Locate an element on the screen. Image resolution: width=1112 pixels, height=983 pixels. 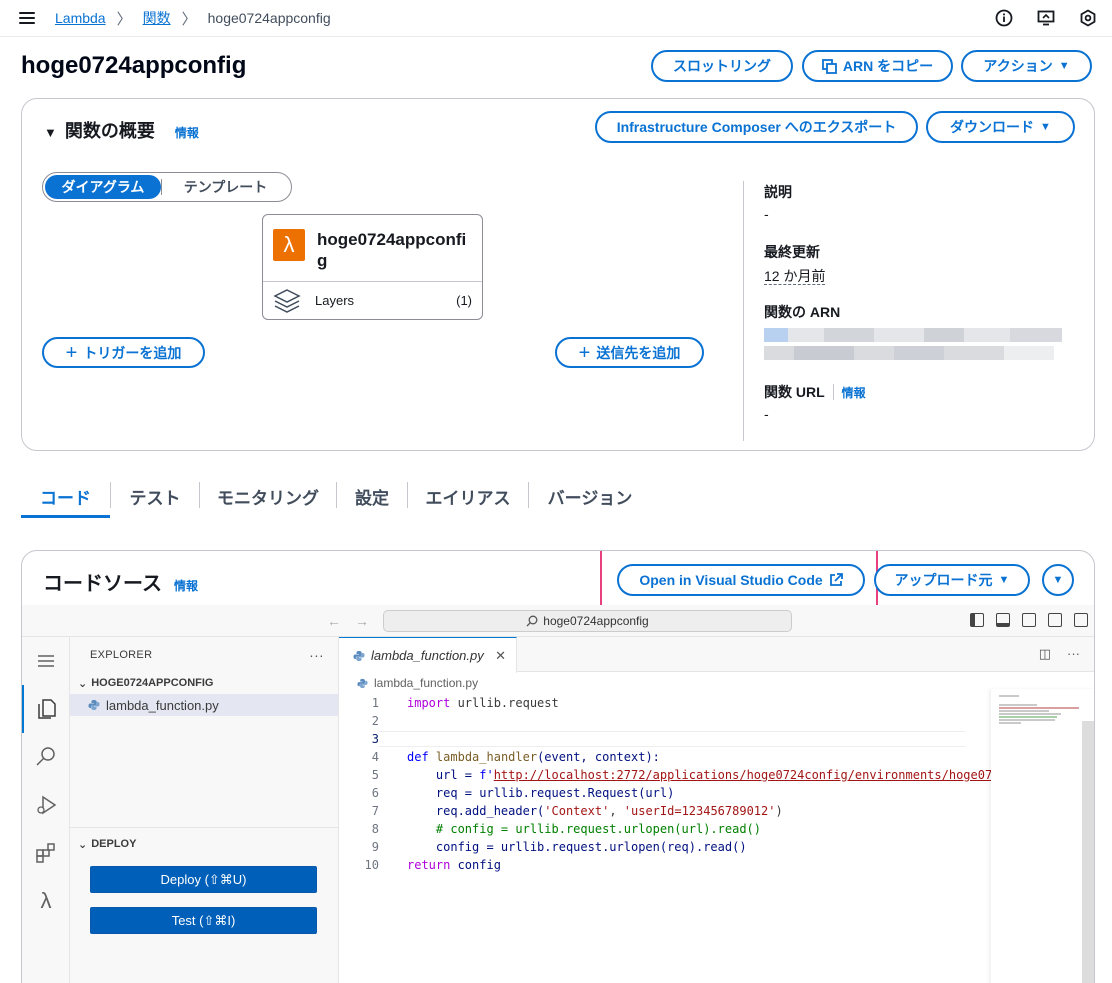
tab-aliases: エイリアス is located at coordinates (468, 498).